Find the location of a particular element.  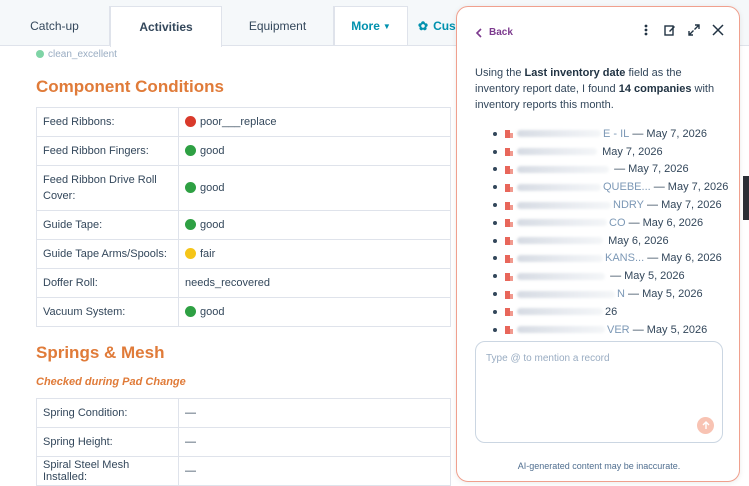

springs-mesh-title: Springs & Mesh is located at coordinates (100, 352).